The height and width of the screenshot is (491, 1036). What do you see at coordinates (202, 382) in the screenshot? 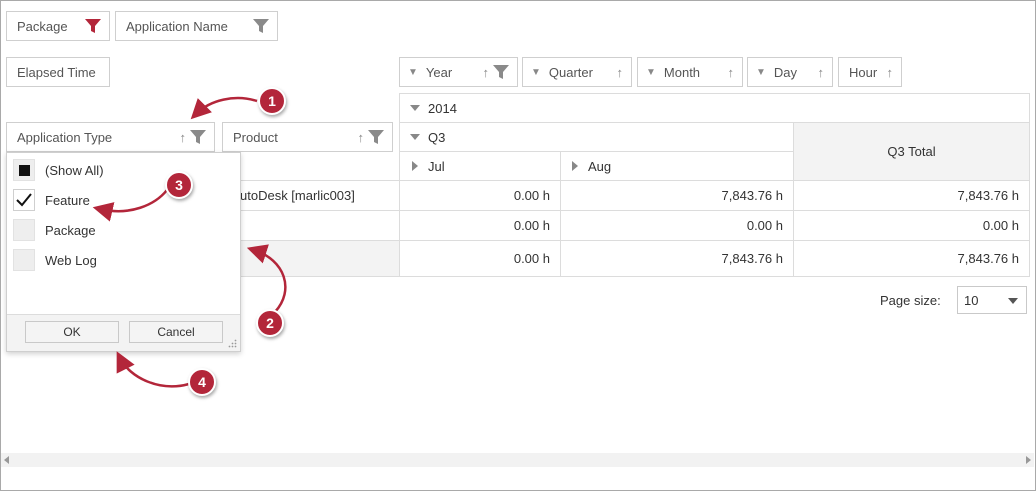
I see `callout-badge-4: 4` at bounding box center [202, 382].